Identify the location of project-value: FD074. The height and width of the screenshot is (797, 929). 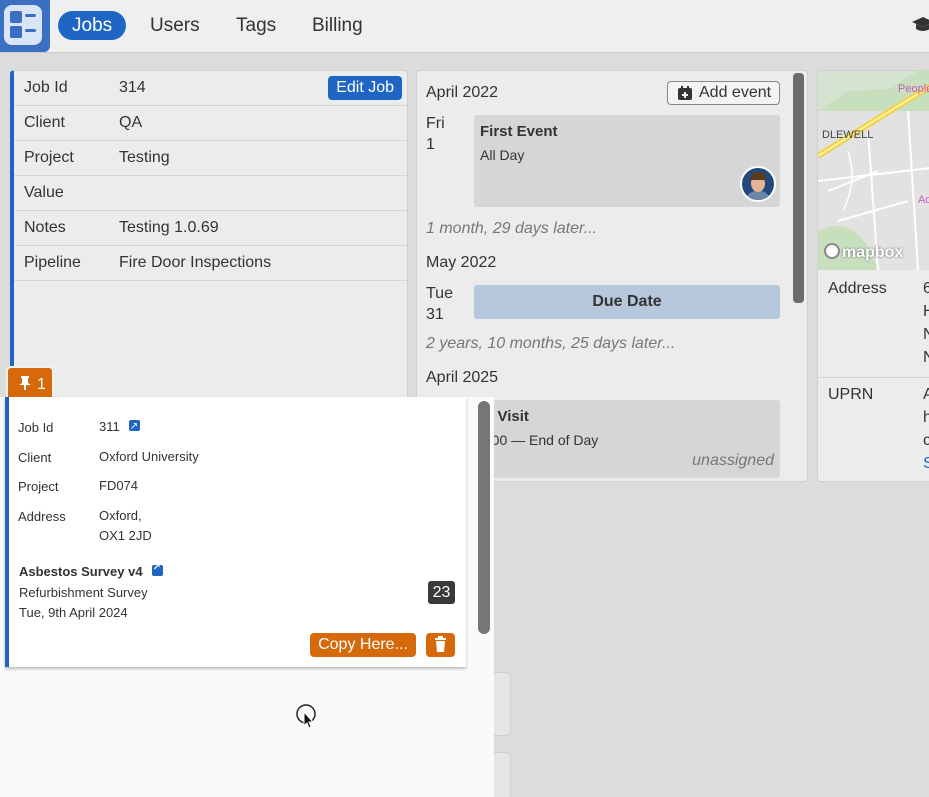
(119, 485).